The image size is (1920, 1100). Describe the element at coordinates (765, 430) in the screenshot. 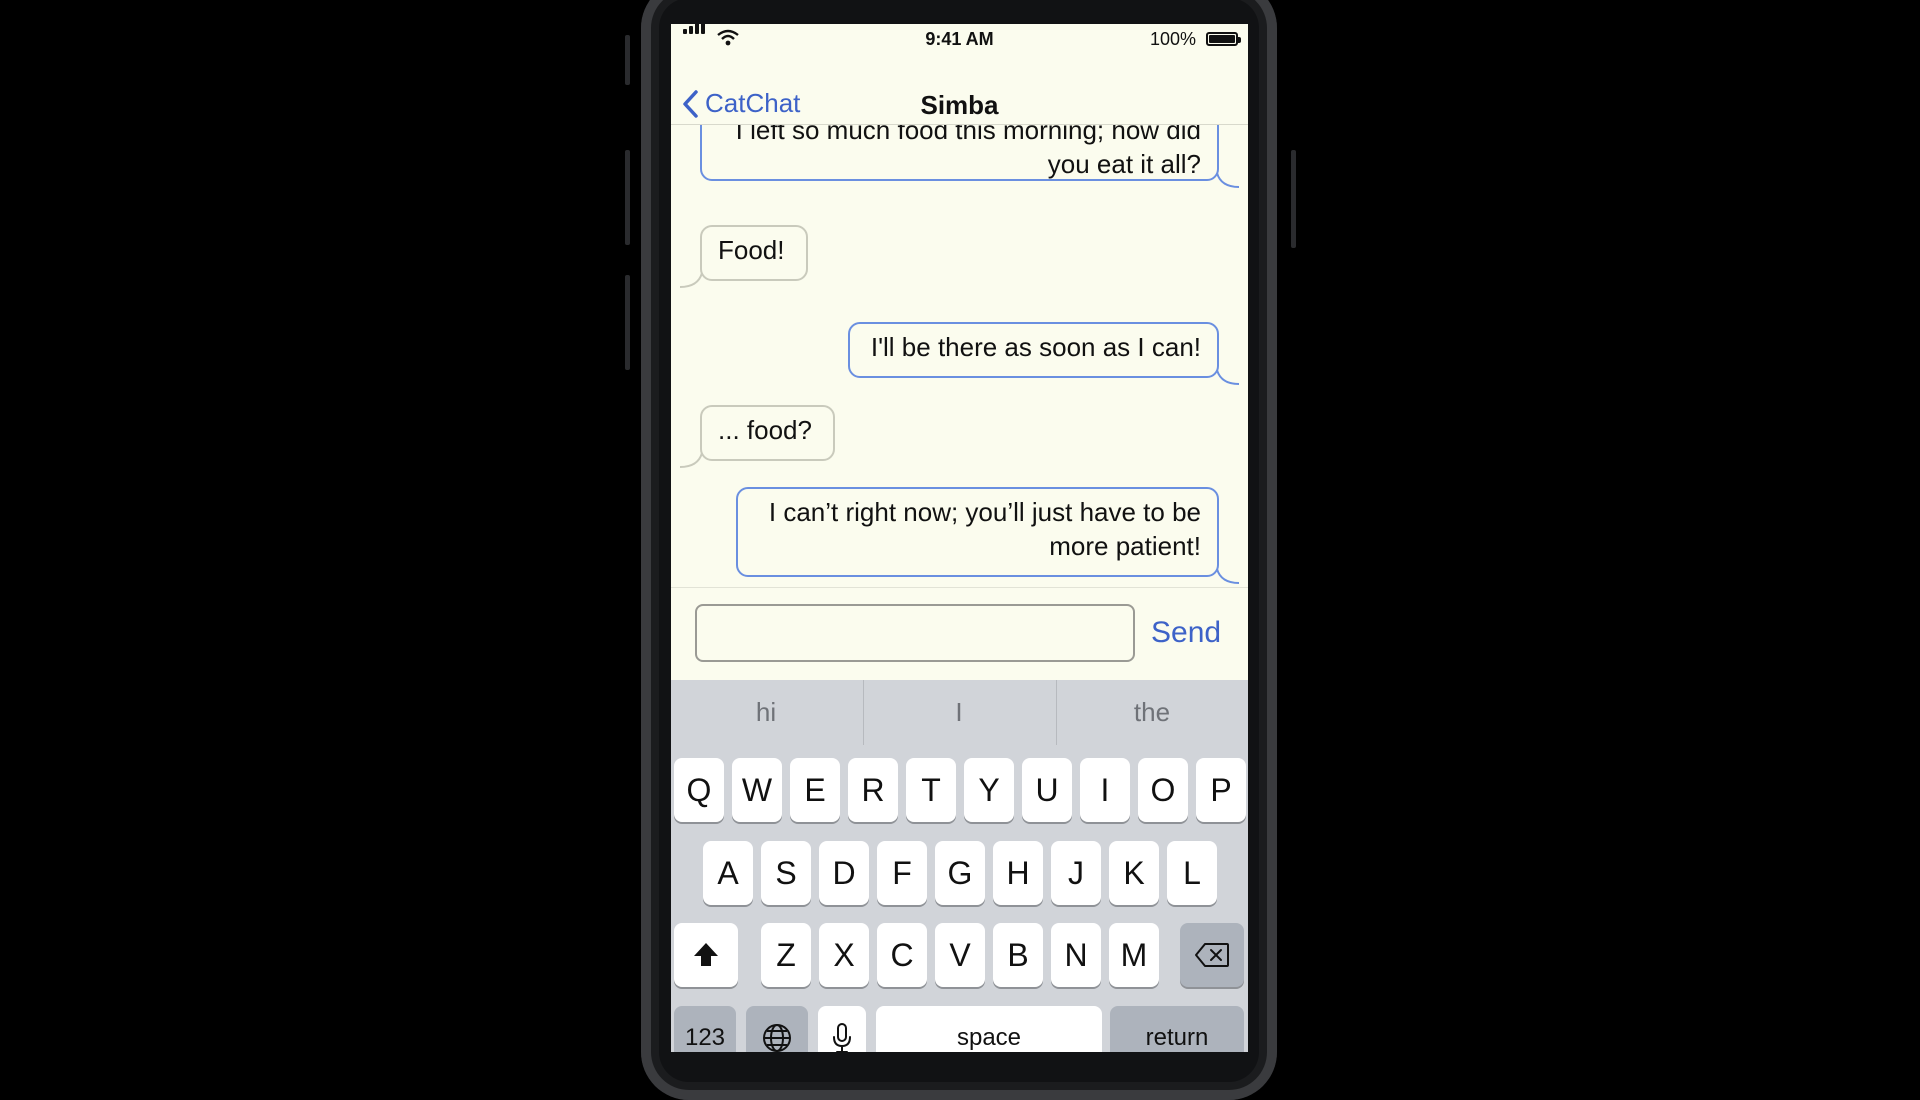

I see `message-line: ... food?` at that location.